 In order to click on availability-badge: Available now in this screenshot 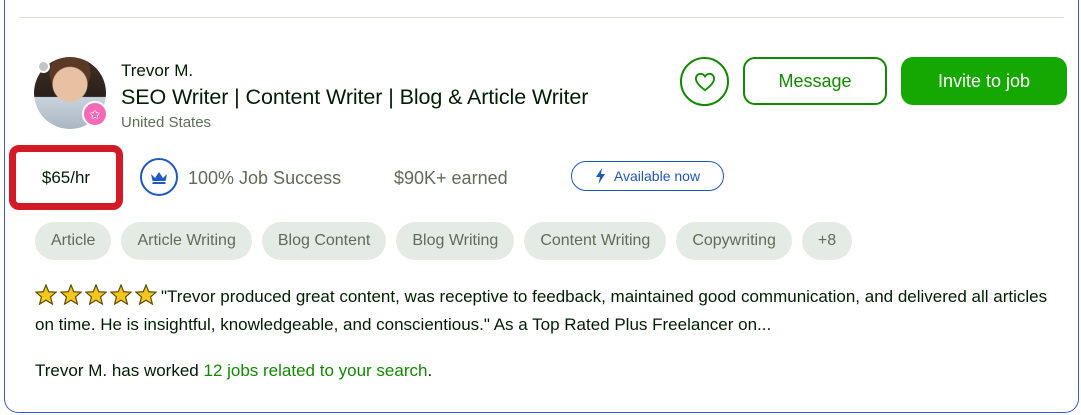, I will do `click(647, 176)`.